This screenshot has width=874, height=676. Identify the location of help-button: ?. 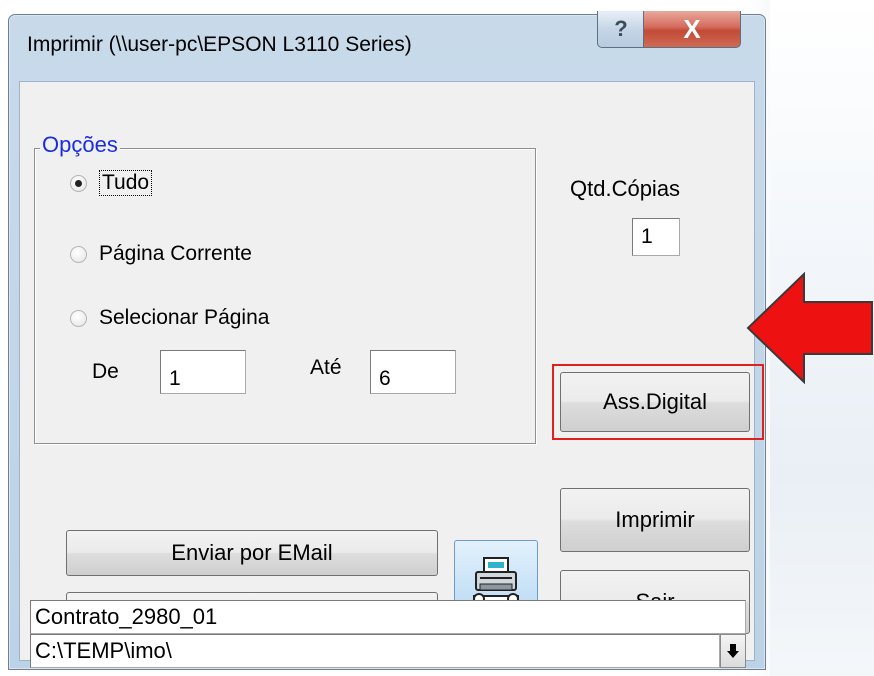
(621, 29).